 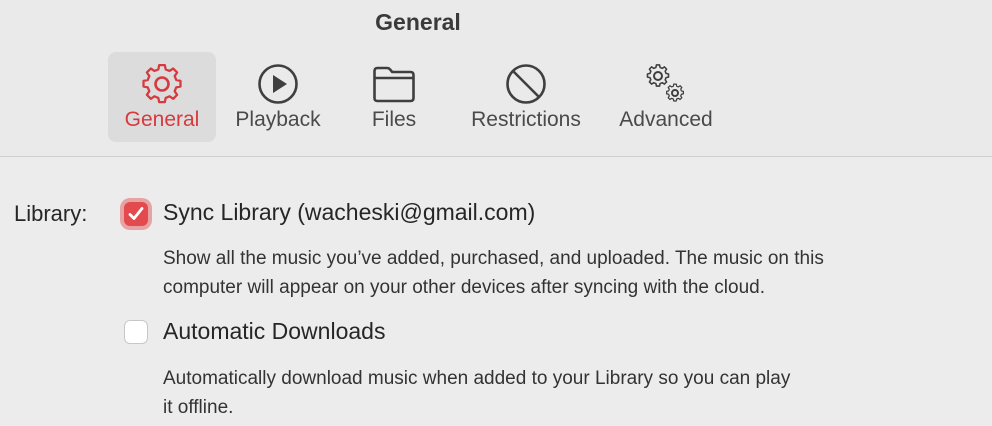 I want to click on sync-library-title: Sync Library (wacheski@gmail.com), so click(x=349, y=212).